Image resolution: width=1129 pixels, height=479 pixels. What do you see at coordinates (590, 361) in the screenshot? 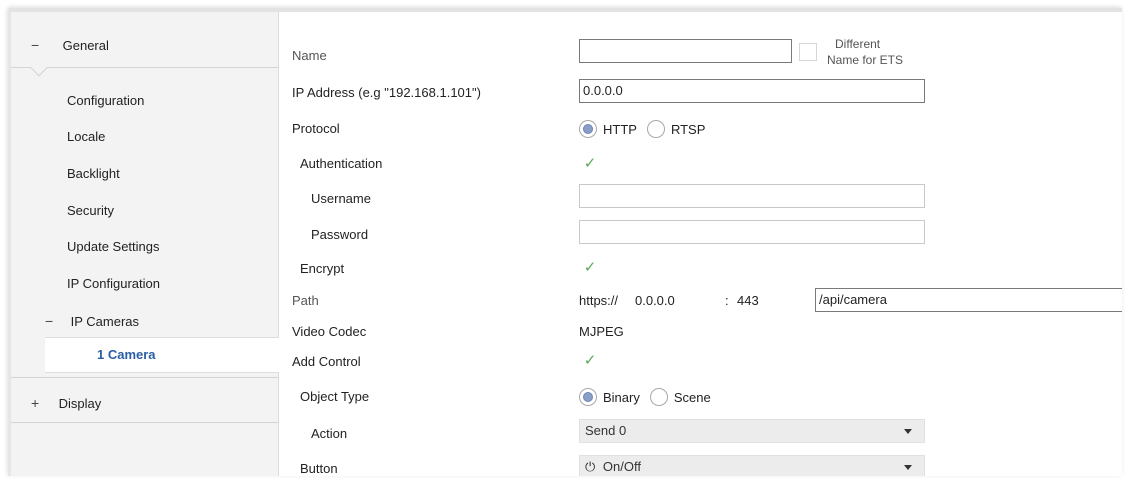
I see `add-control-checkbox: ✓` at bounding box center [590, 361].